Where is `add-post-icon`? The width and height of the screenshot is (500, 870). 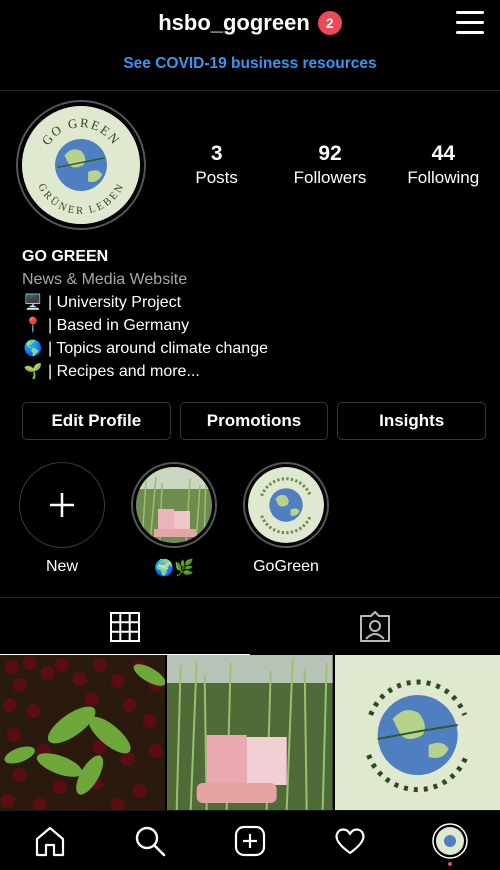 add-post-icon is located at coordinates (250, 840).